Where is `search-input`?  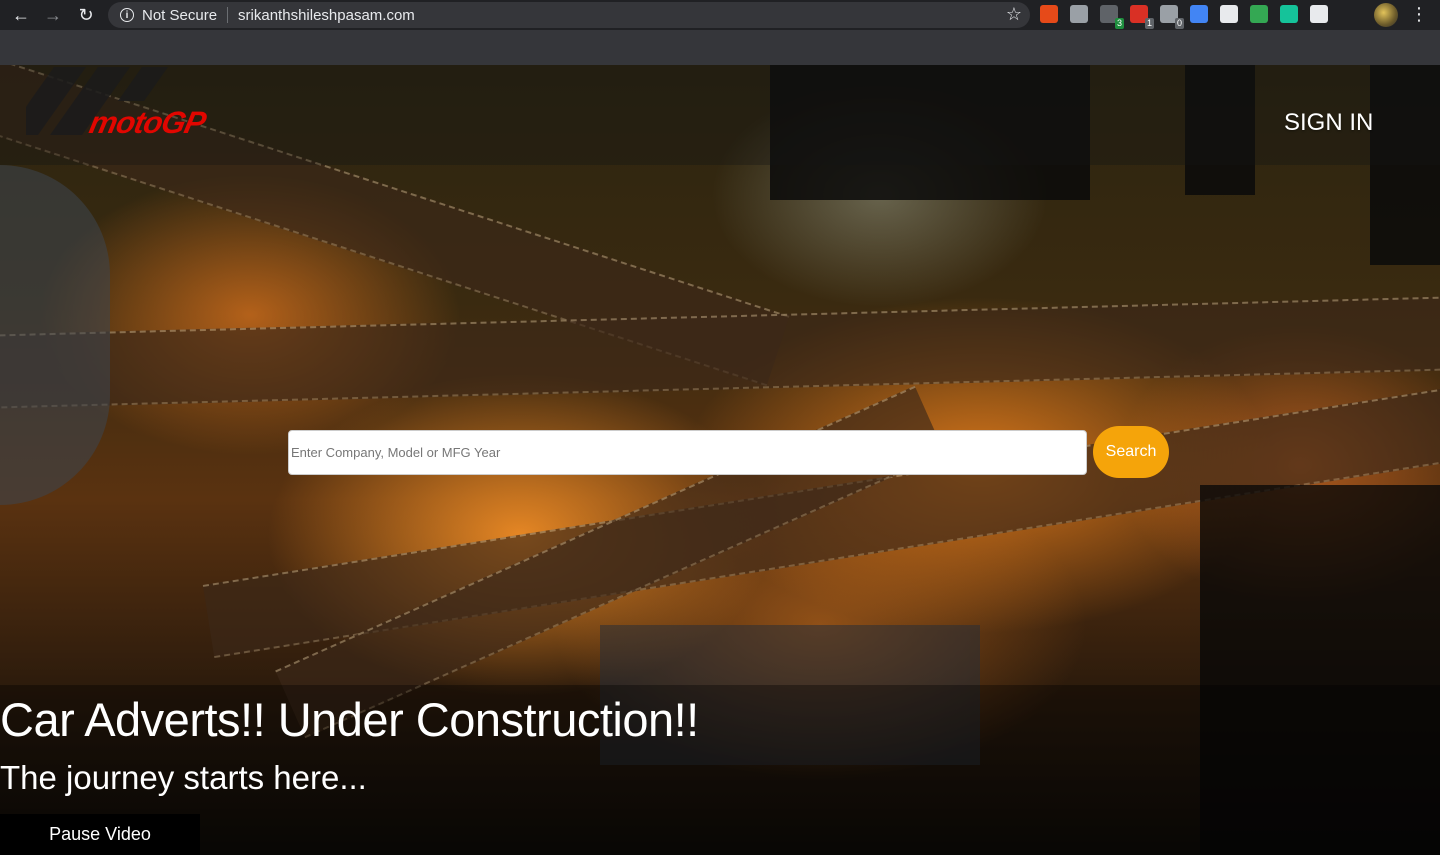 search-input is located at coordinates (687, 452).